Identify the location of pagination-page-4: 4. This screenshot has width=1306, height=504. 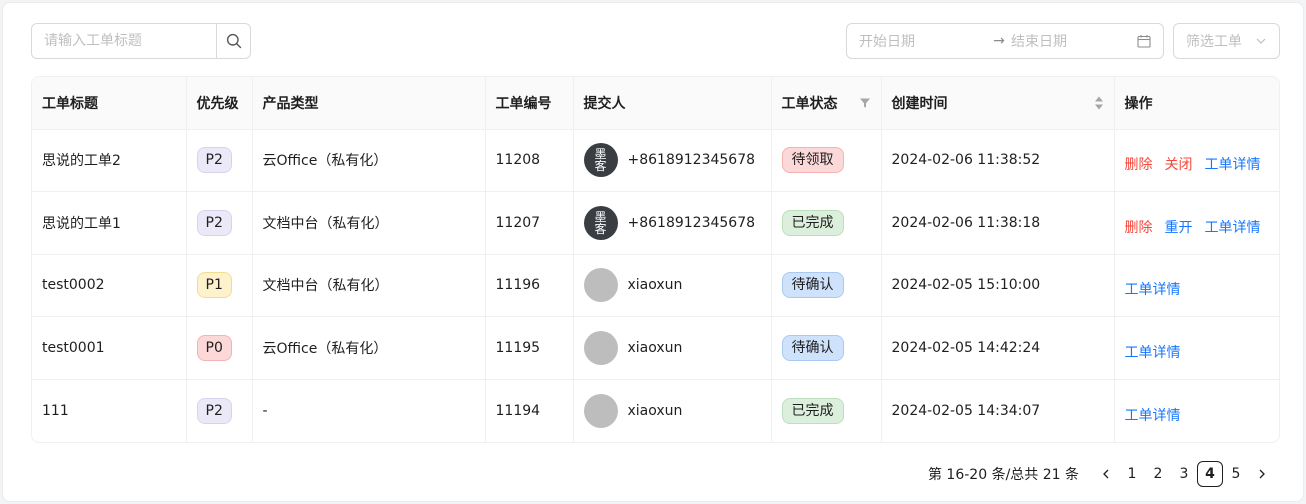
(1210, 474).